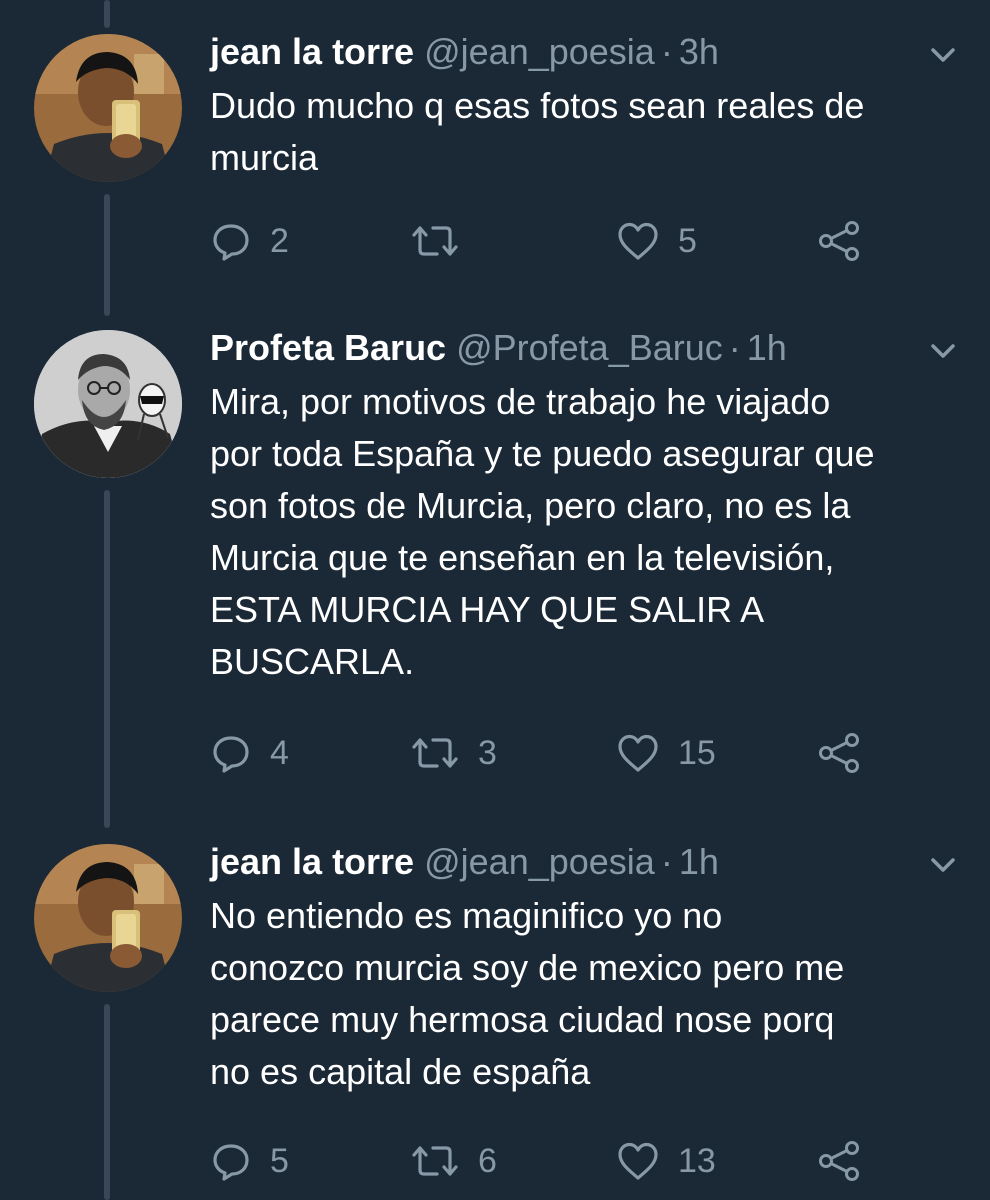 Image resolution: width=990 pixels, height=1200 pixels. Describe the element at coordinates (249, 1161) in the screenshot. I see `reply-button: 5` at that location.